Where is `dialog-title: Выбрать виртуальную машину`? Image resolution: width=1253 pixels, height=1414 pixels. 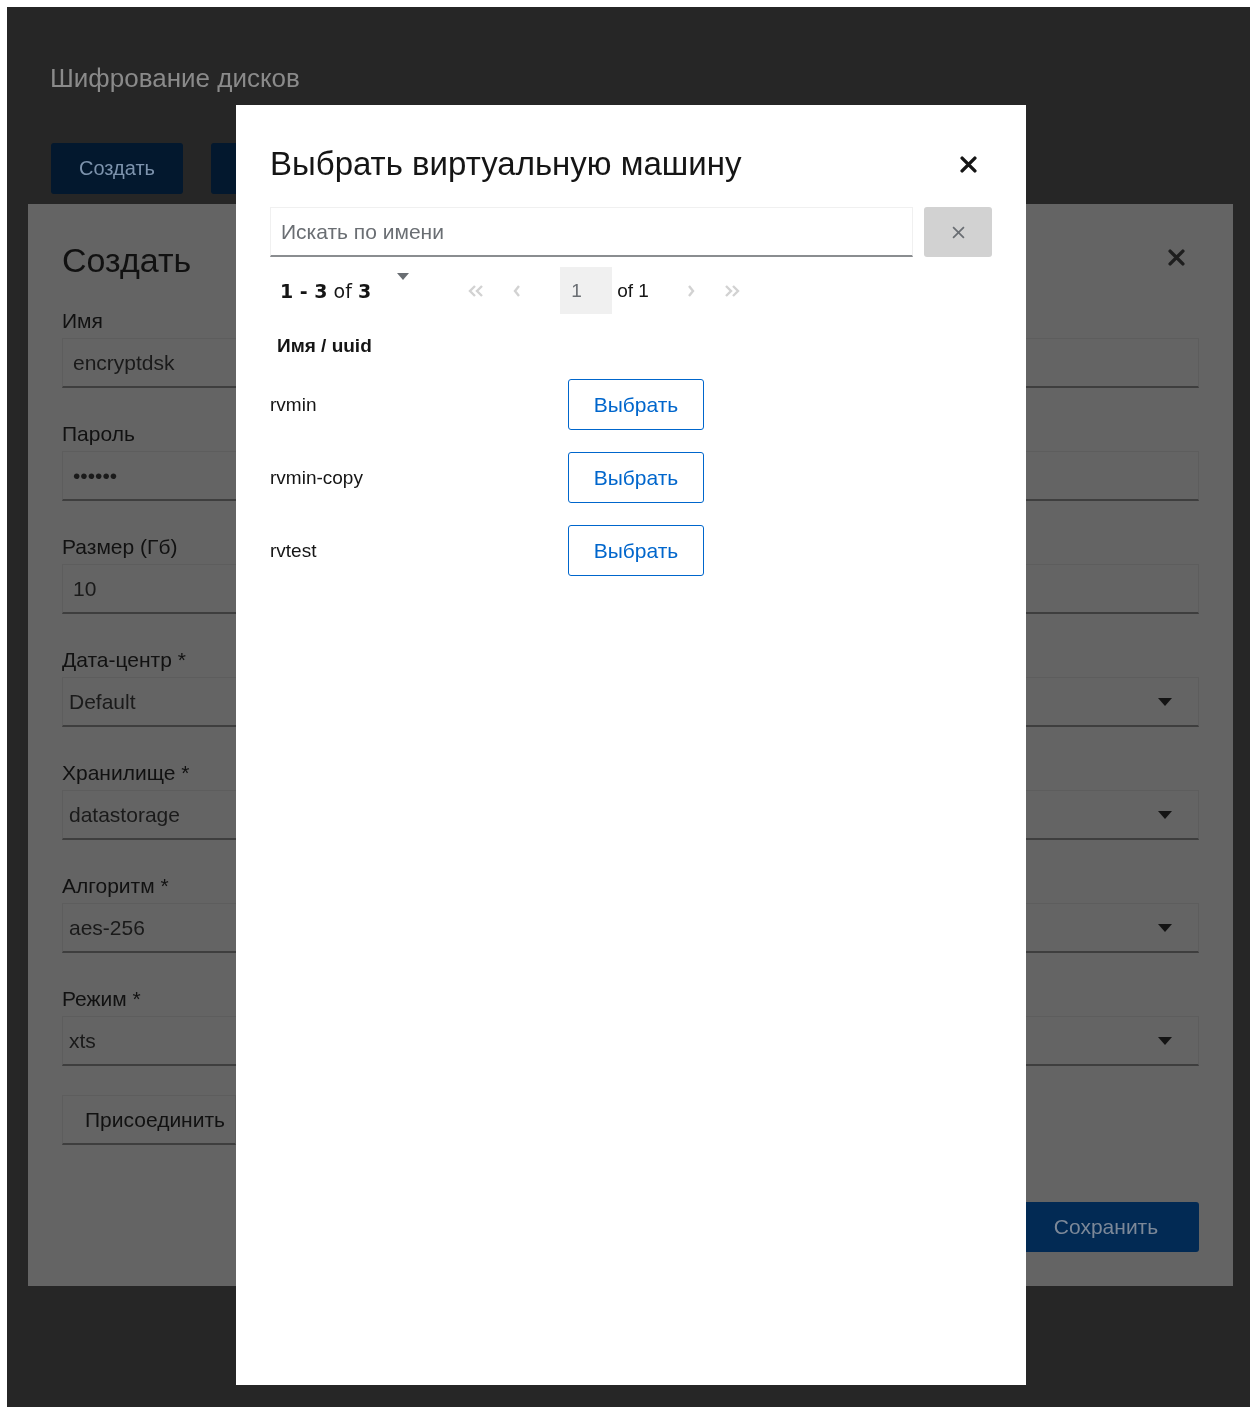 dialog-title: Выбрать виртуальную машину is located at coordinates (506, 164).